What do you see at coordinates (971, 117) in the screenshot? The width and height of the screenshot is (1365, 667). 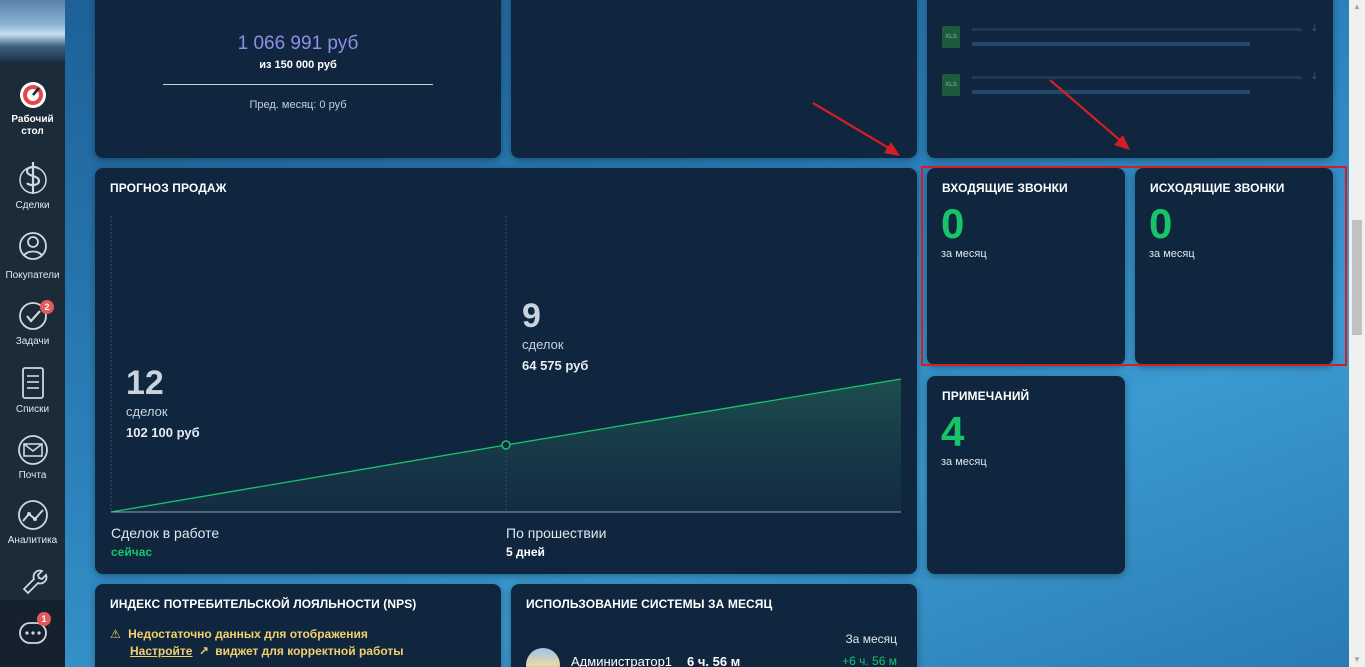 I see `annotation-arrows` at bounding box center [971, 117].